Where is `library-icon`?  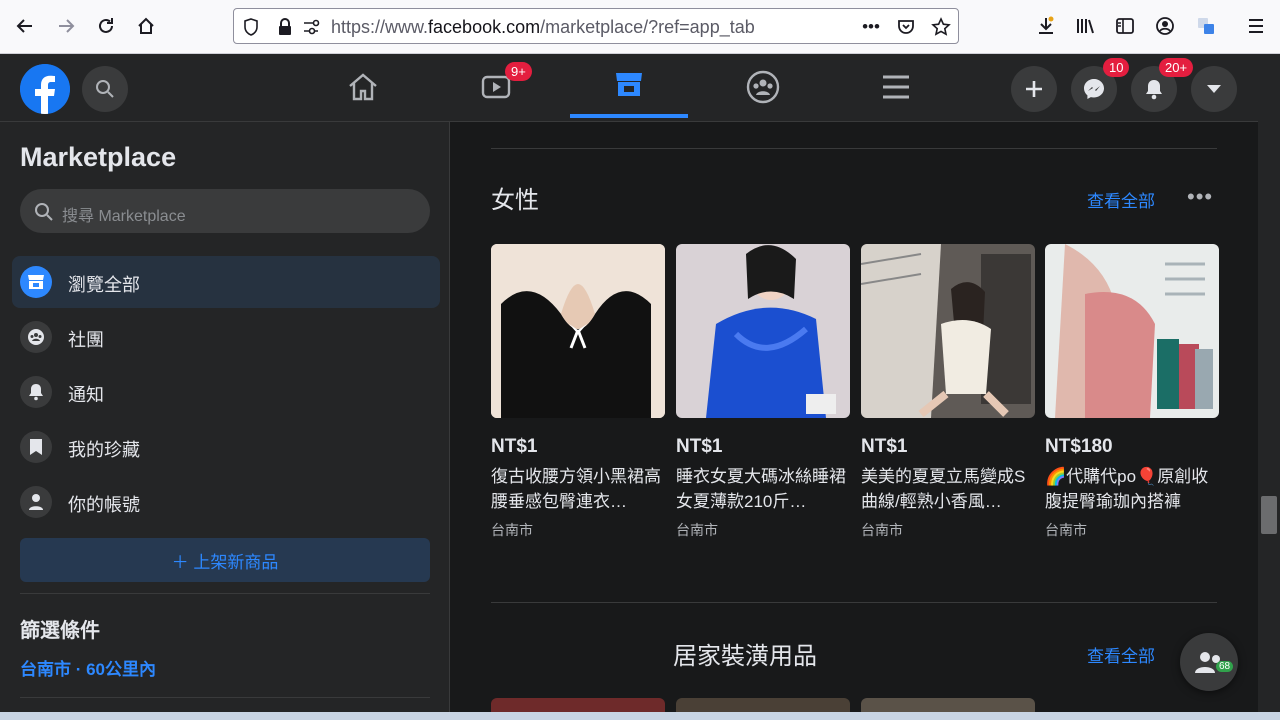
library-icon is located at coordinates (1085, 26).